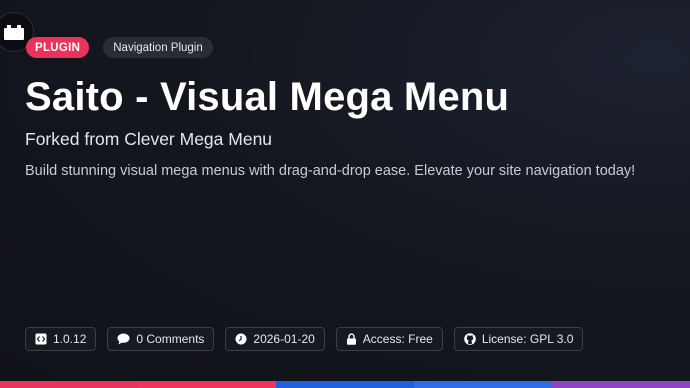 The height and width of the screenshot is (388, 690). Describe the element at coordinates (70, 339) in the screenshot. I see `version-label: 1.0.12` at that location.